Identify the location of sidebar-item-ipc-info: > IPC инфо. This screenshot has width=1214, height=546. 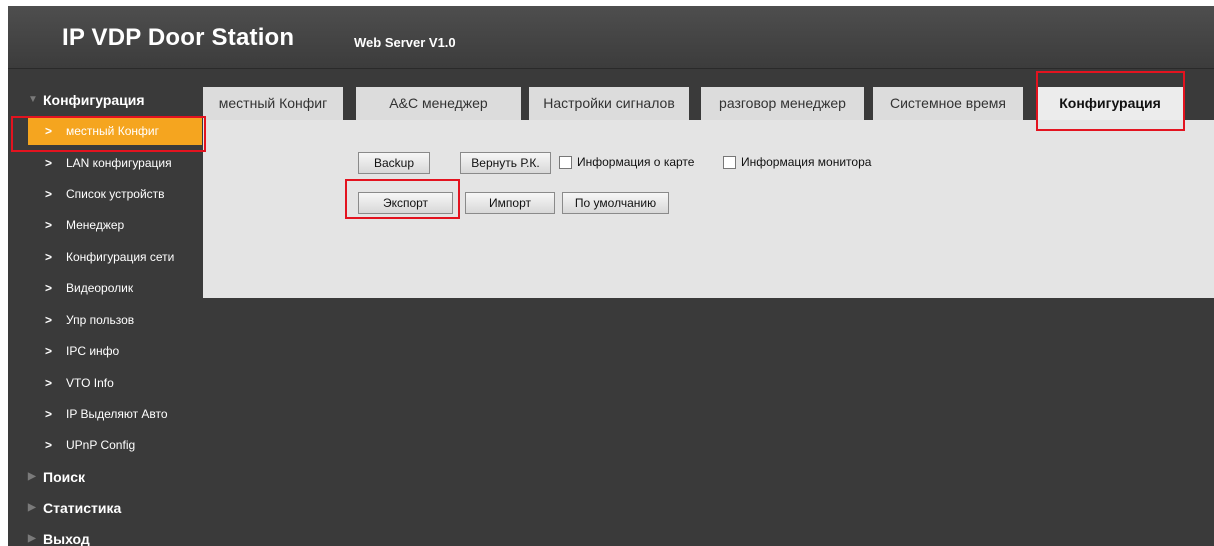
(105, 351).